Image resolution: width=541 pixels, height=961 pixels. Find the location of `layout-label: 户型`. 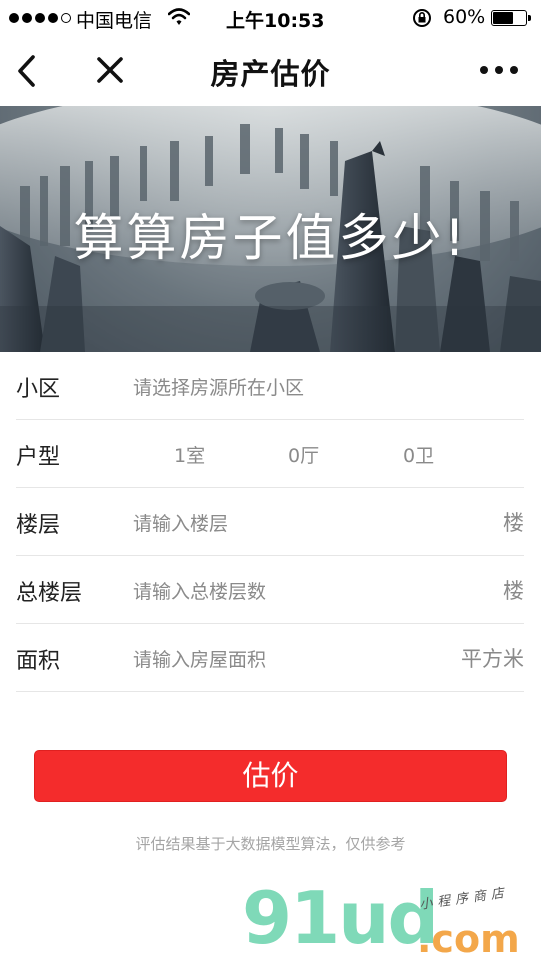

layout-label: 户型 is located at coordinates (38, 457).